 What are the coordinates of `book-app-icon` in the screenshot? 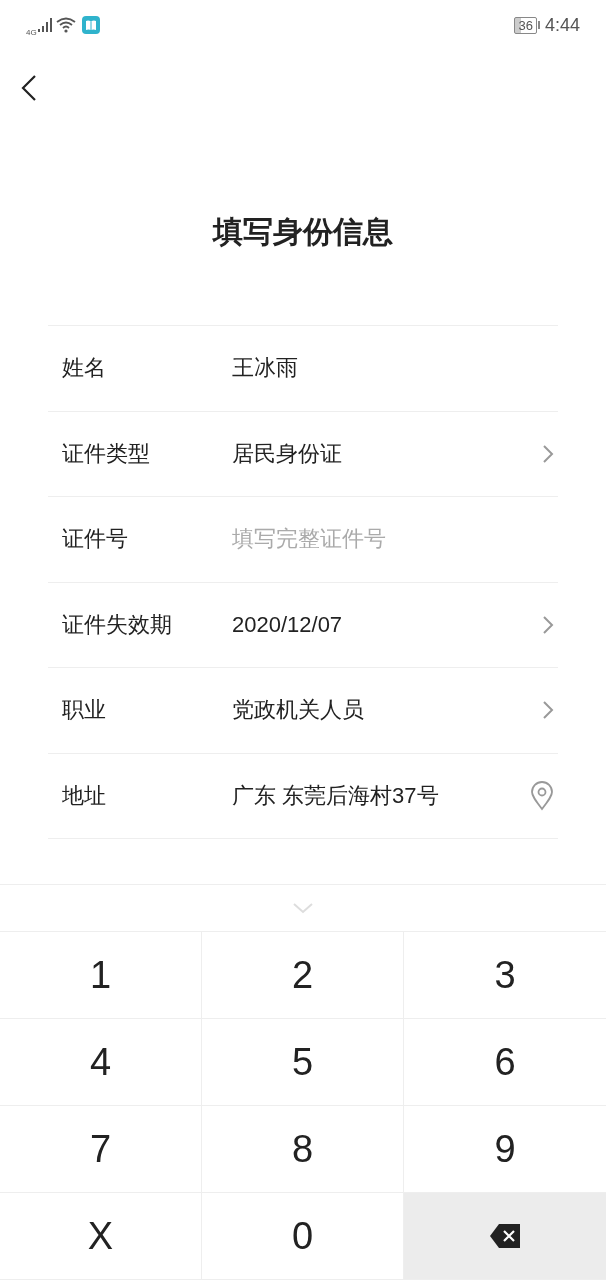 It's located at (90, 25).